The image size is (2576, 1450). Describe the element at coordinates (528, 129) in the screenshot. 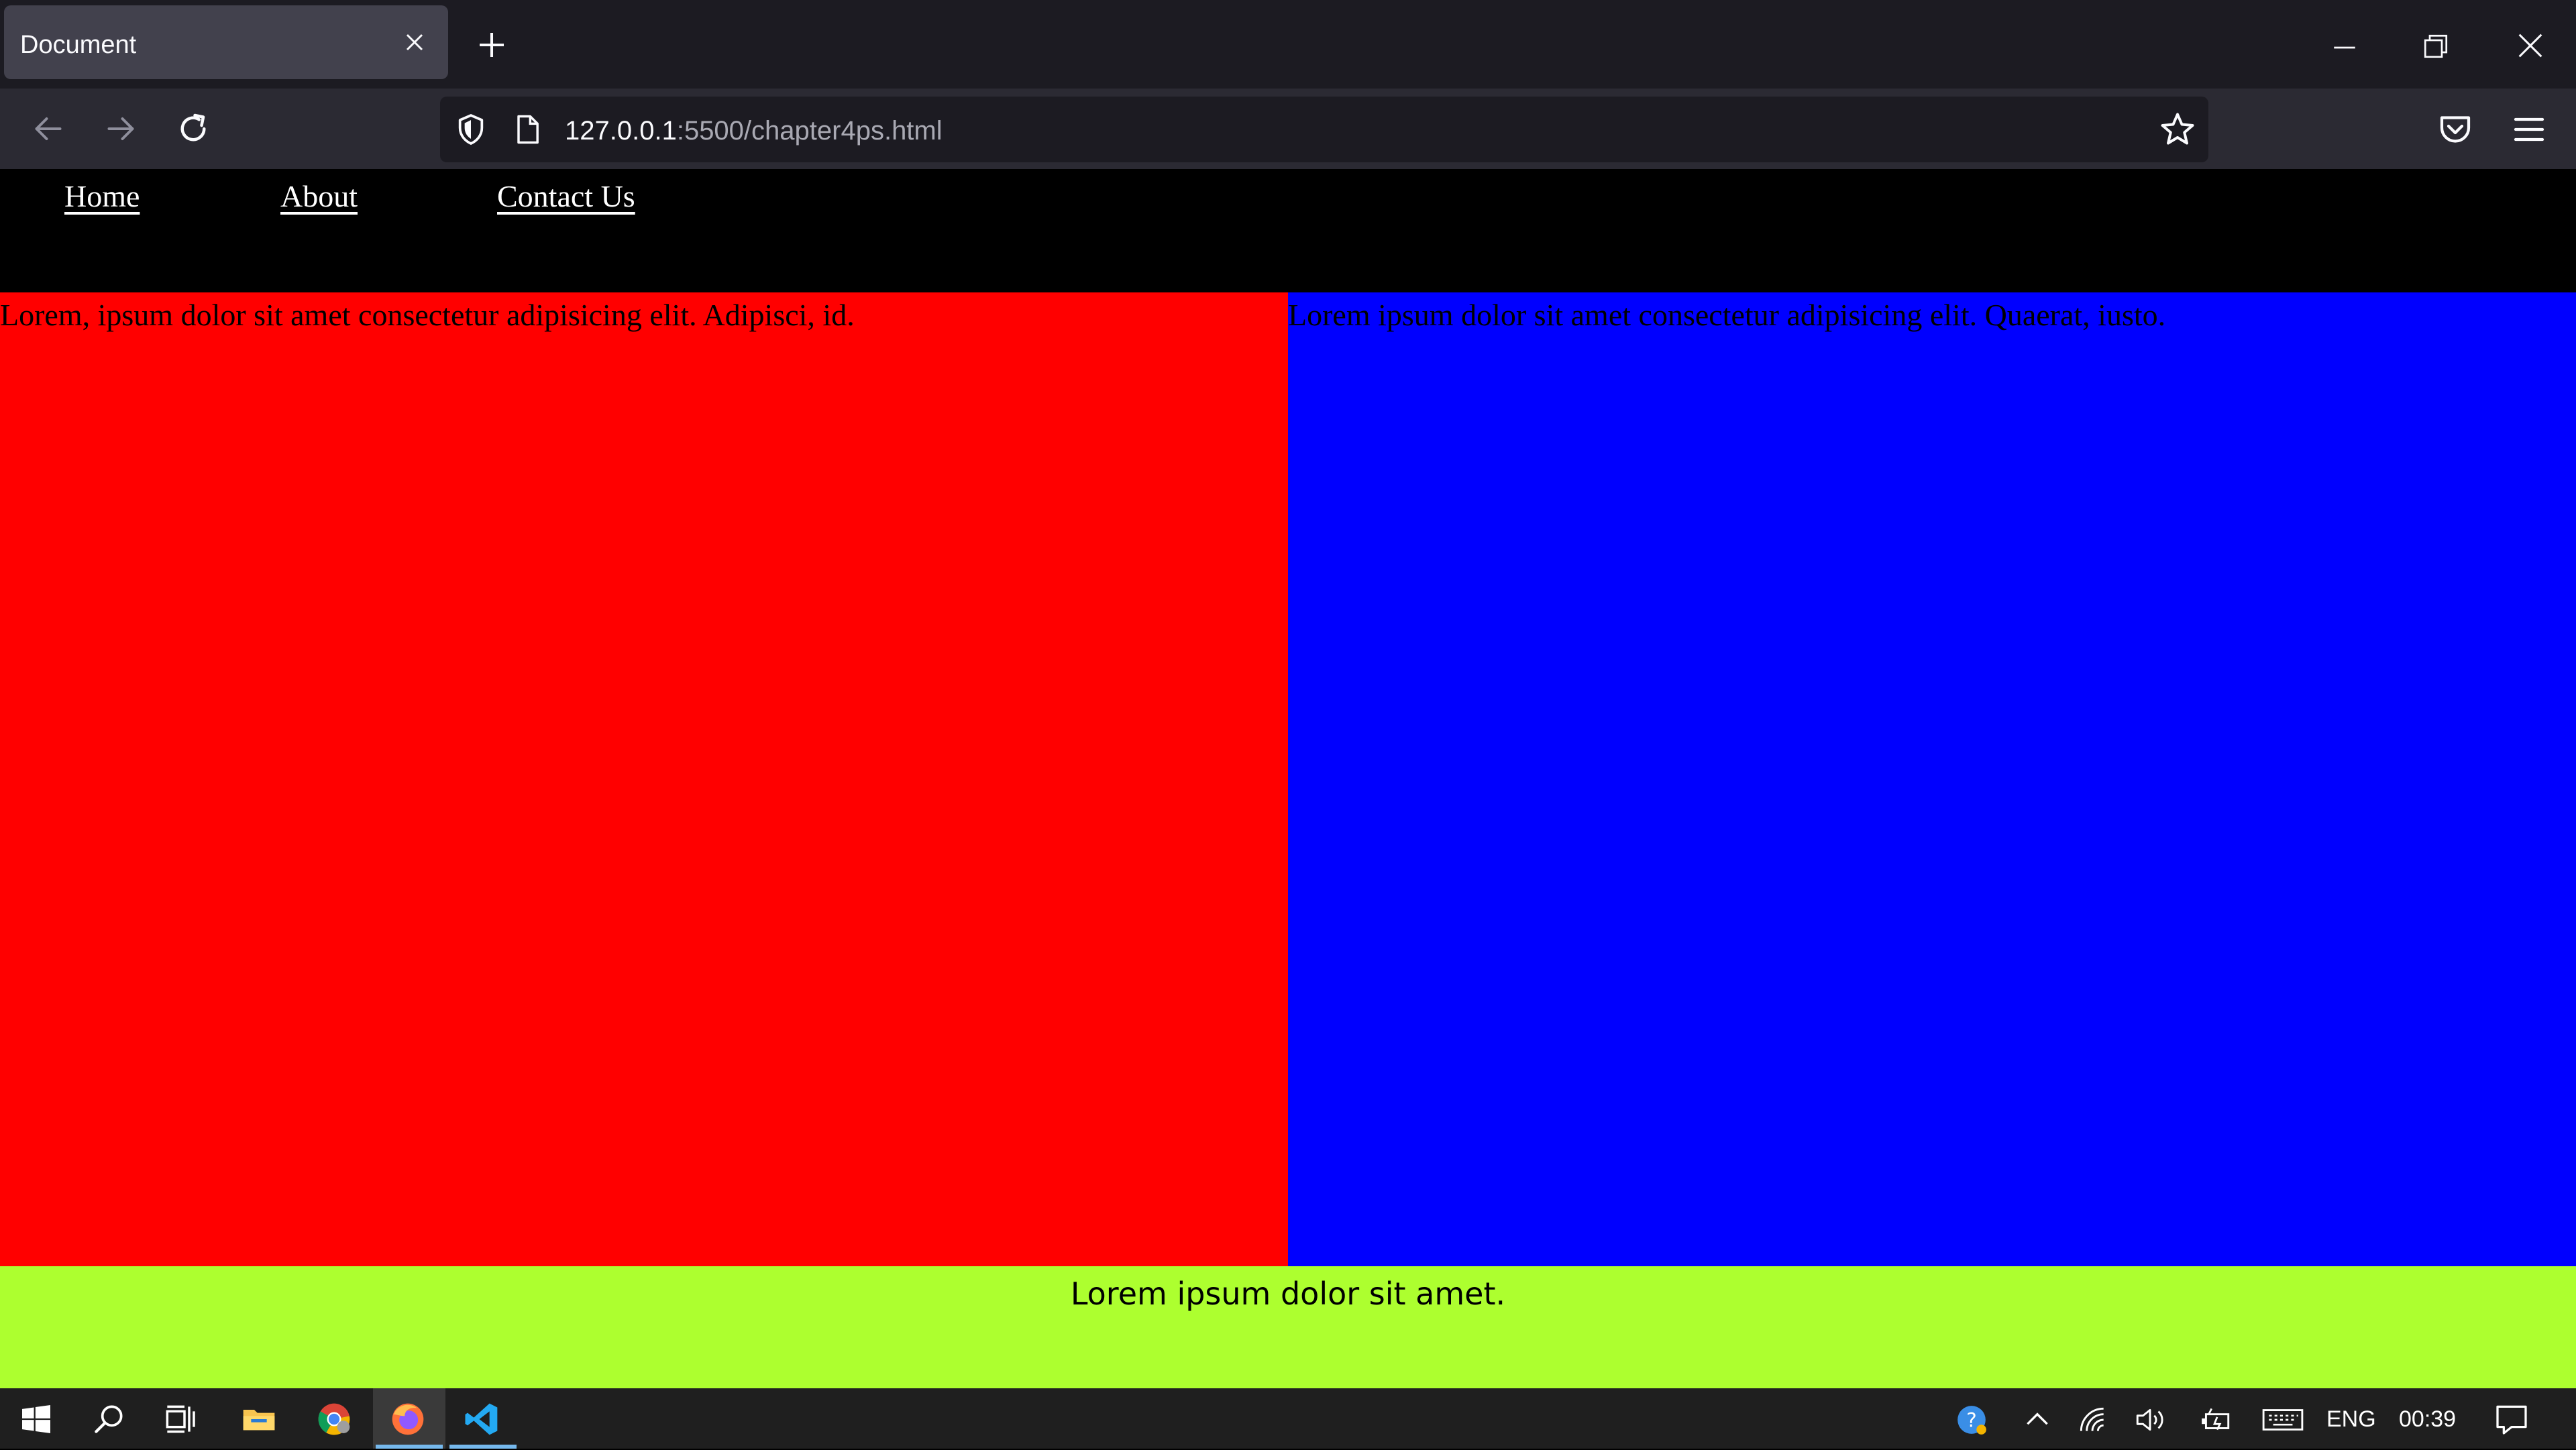

I see `page-icon` at that location.